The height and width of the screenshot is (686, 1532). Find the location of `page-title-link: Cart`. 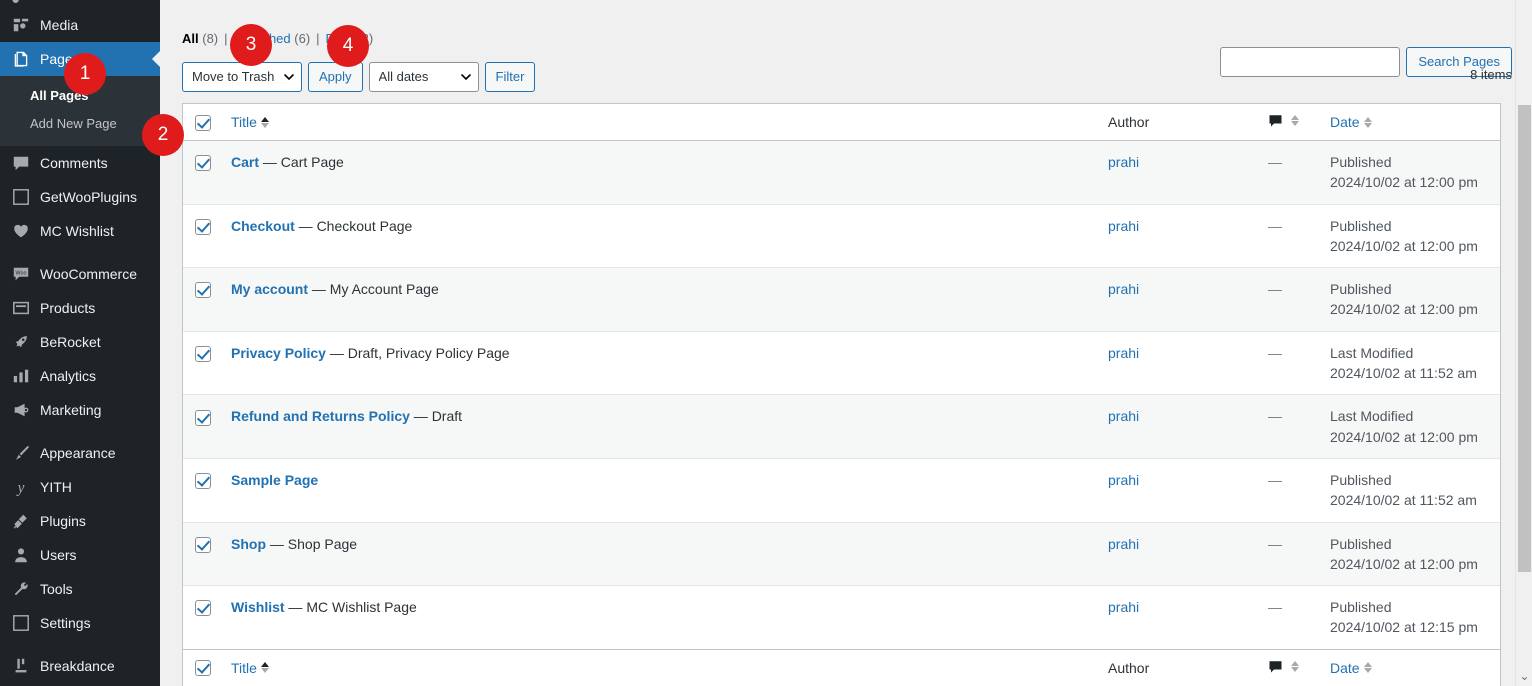

page-title-link: Cart is located at coordinates (245, 162).